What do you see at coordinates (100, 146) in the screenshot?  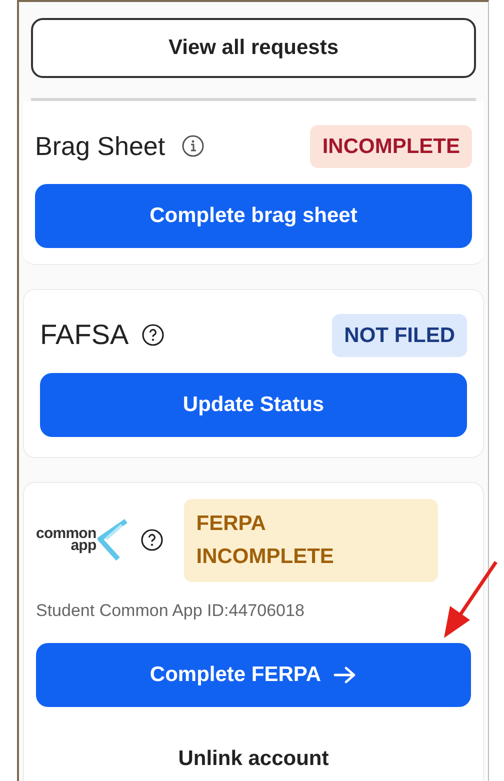 I see `card-title: Brag Sheet` at bounding box center [100, 146].